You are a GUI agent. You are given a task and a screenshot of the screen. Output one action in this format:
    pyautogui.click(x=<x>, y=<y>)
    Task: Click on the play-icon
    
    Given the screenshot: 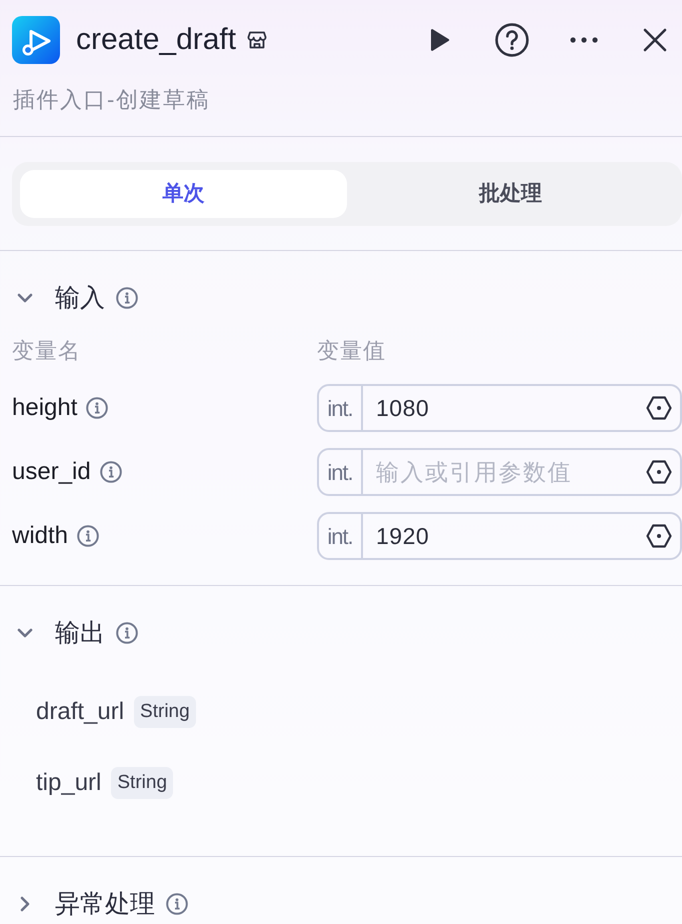 What is the action you would take?
    pyautogui.click(x=440, y=40)
    